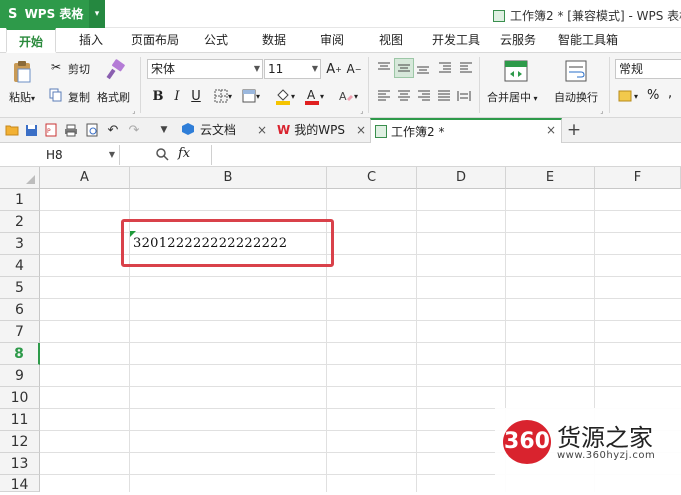  I want to click on name-box-value: H8, so click(54, 155).